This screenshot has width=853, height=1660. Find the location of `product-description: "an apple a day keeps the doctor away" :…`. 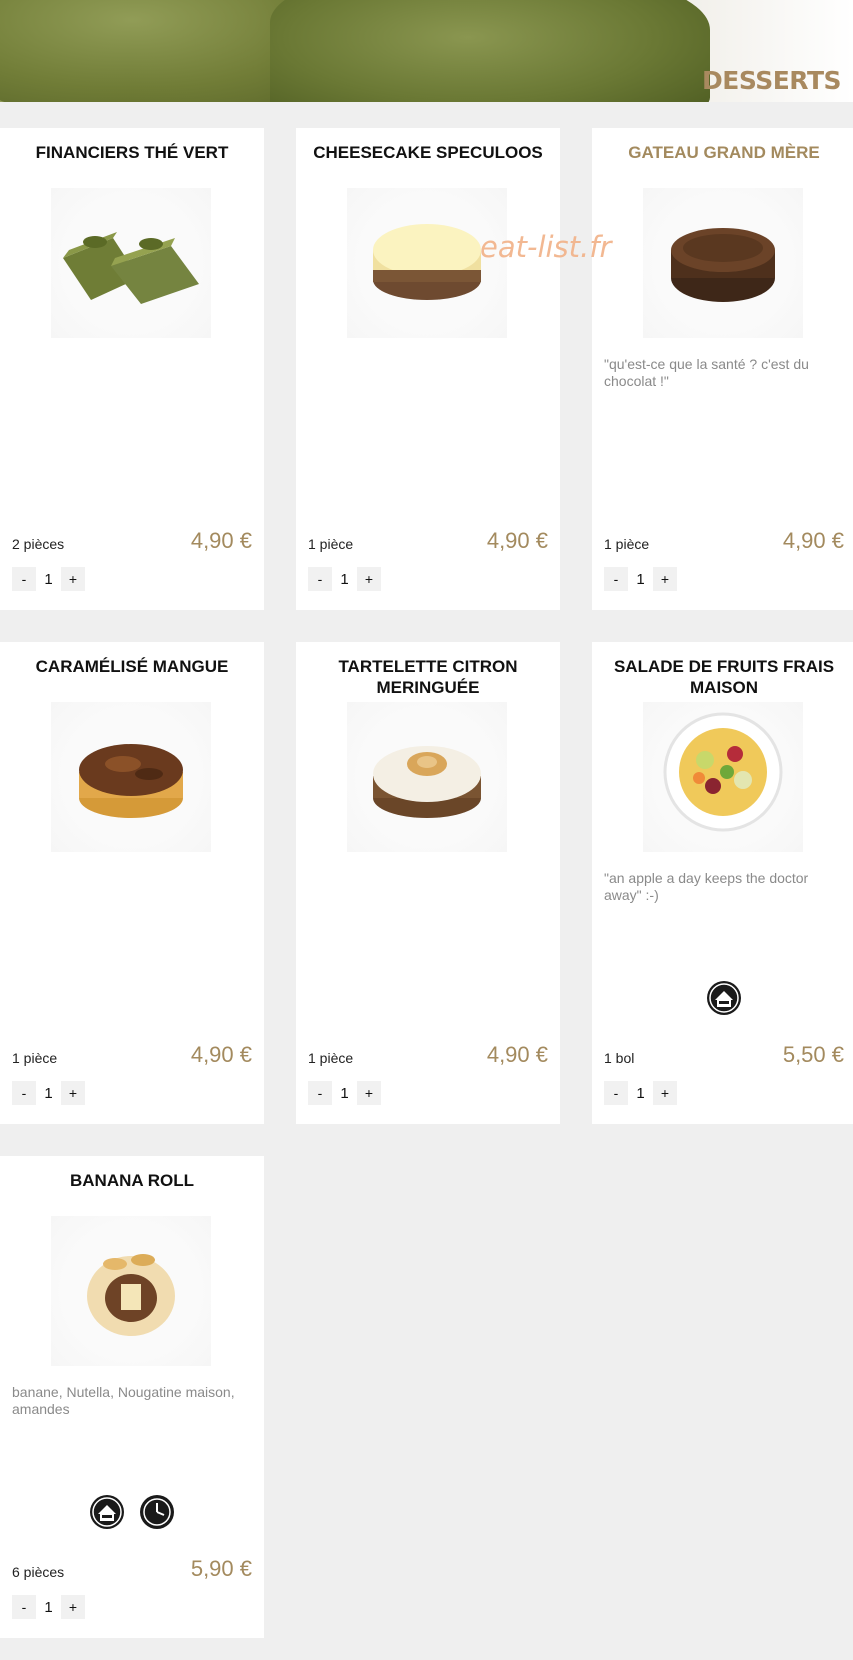

product-description: "an apple a day keeps the doctor away" :… is located at coordinates (706, 886).